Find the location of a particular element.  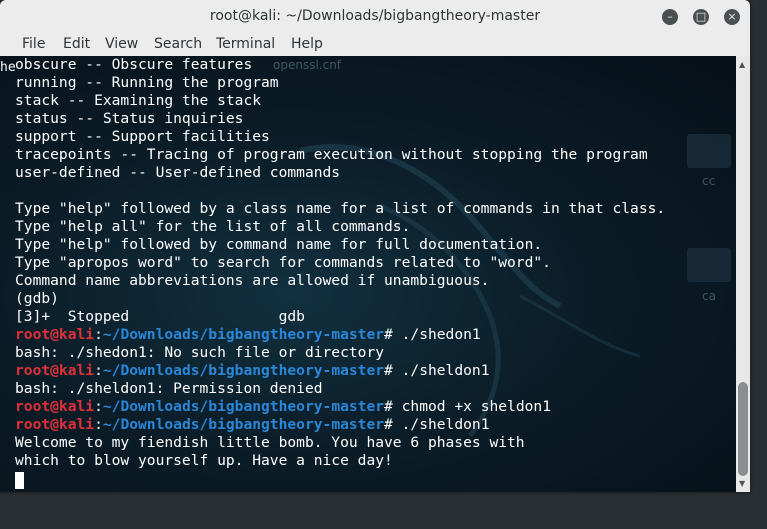

menu-edit: Edit is located at coordinates (76, 44).